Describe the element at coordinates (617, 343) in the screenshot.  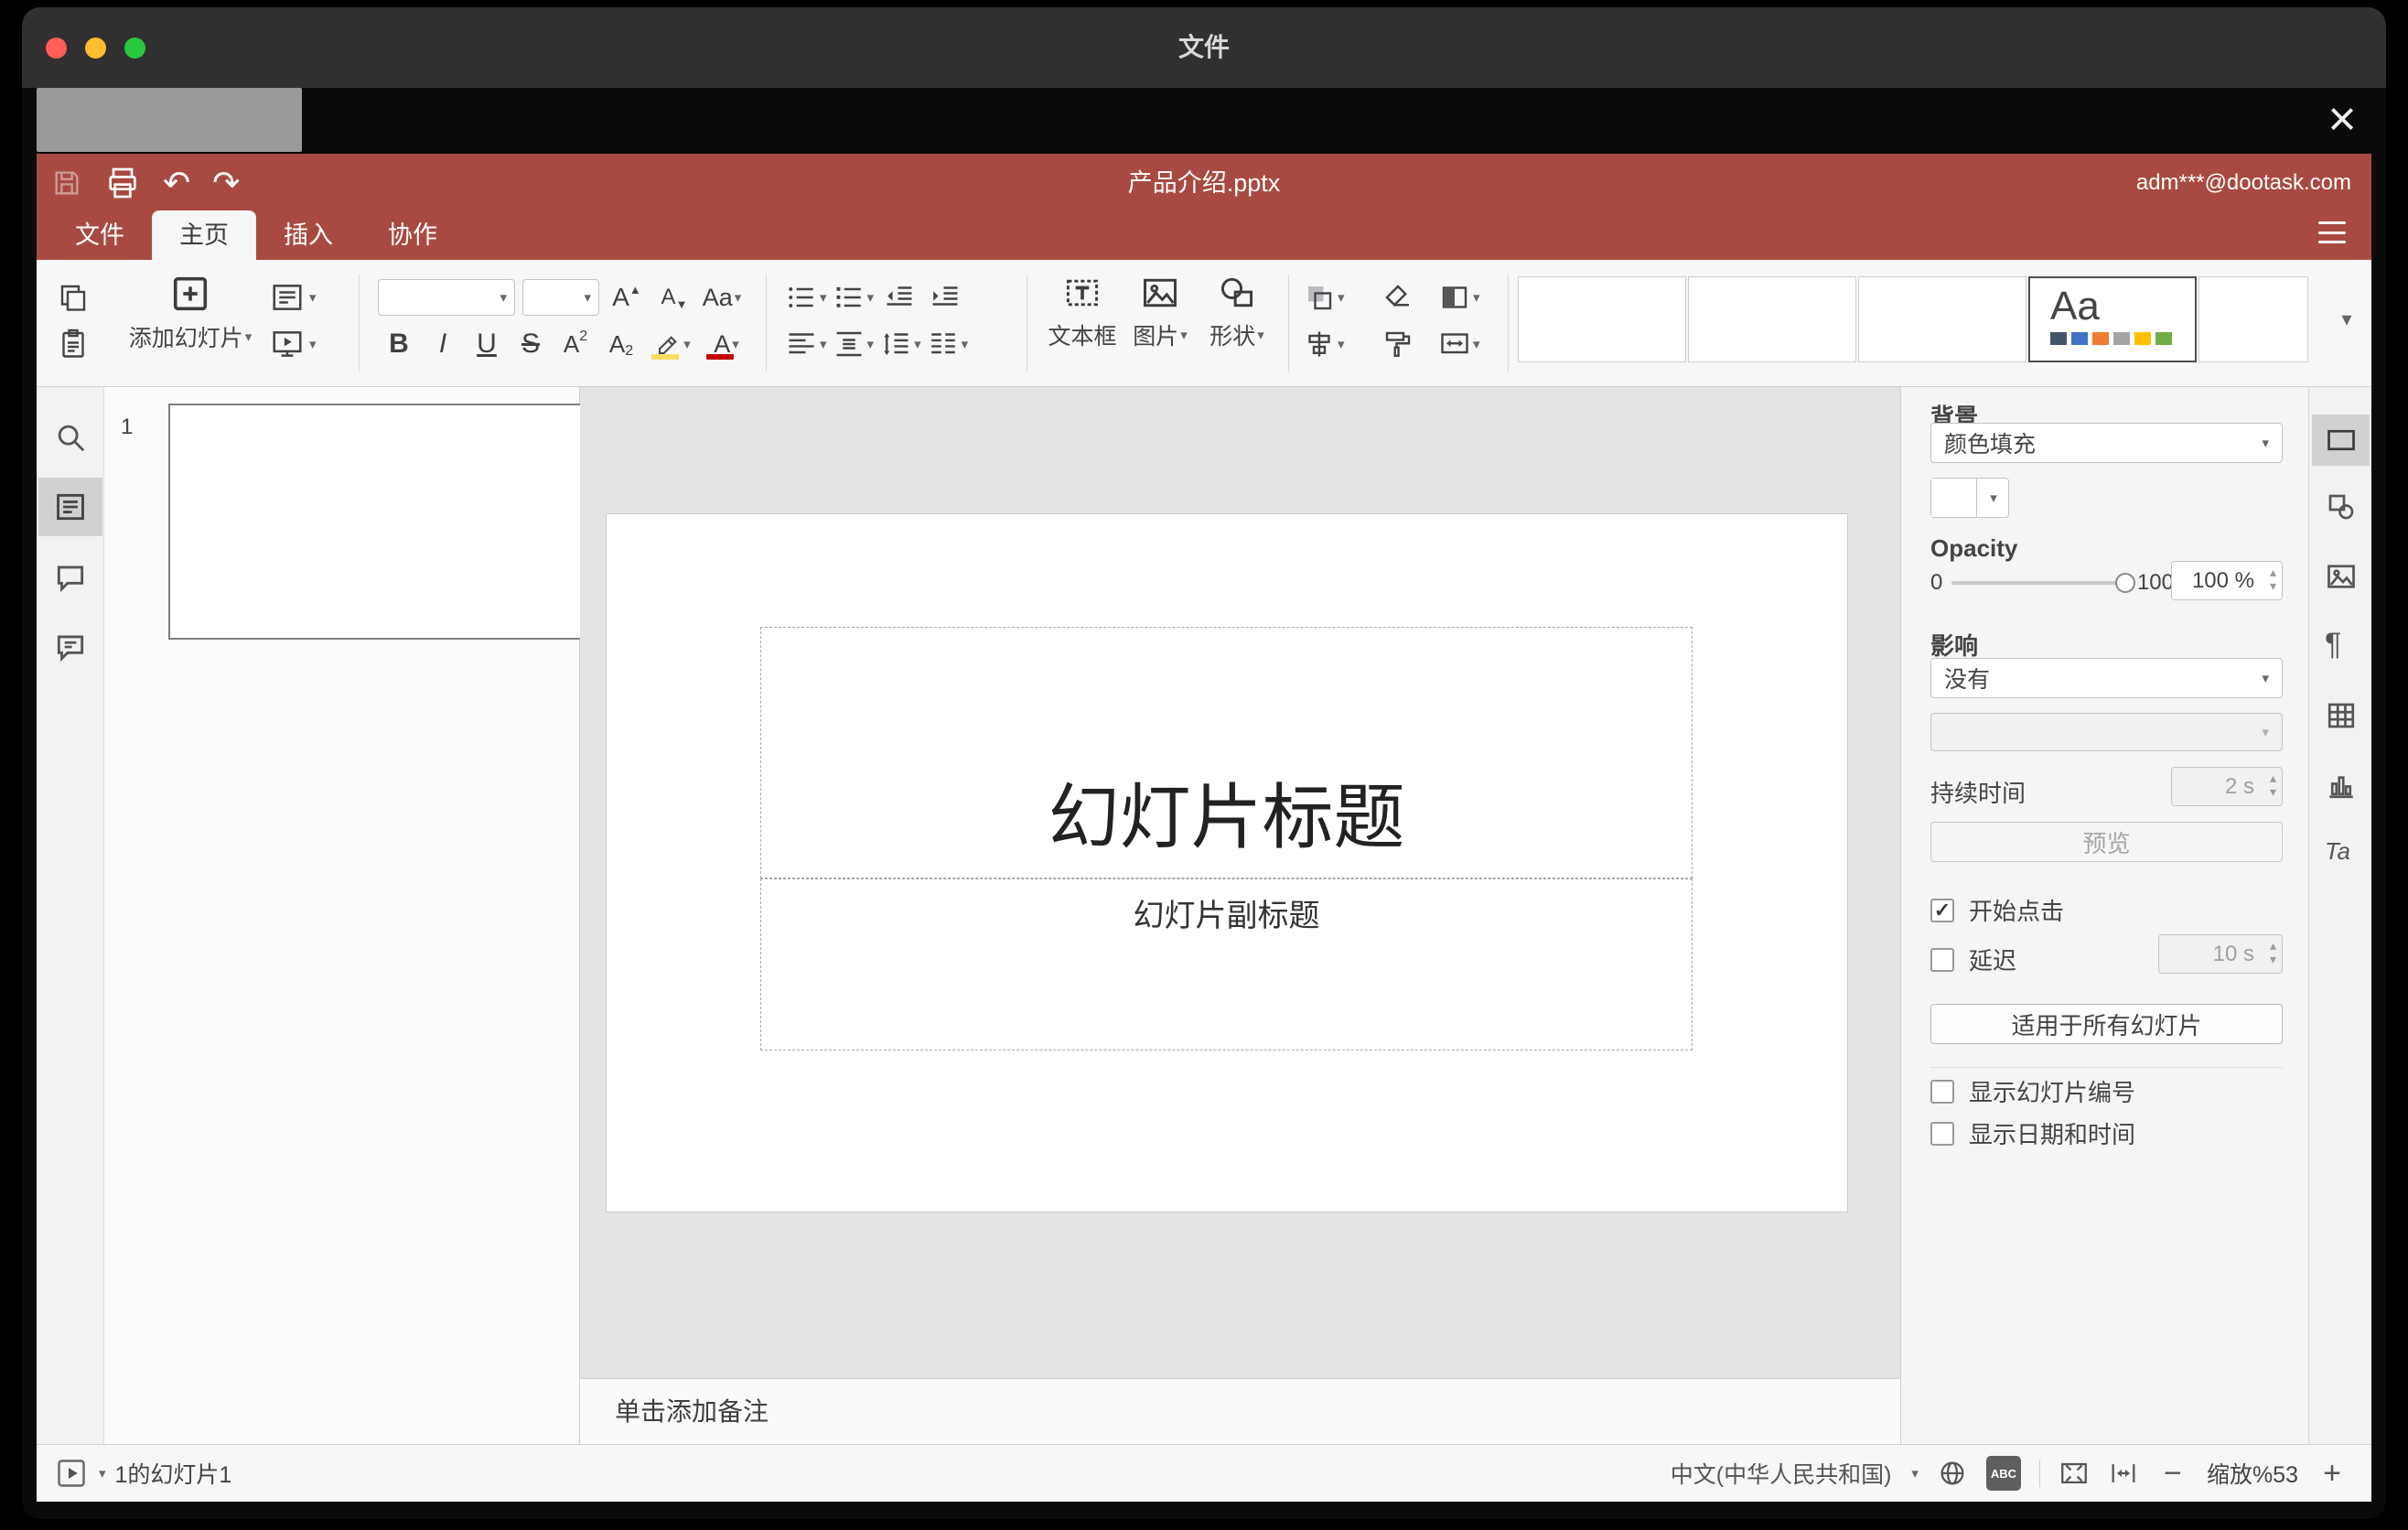
I see `subscript-base: A` at that location.